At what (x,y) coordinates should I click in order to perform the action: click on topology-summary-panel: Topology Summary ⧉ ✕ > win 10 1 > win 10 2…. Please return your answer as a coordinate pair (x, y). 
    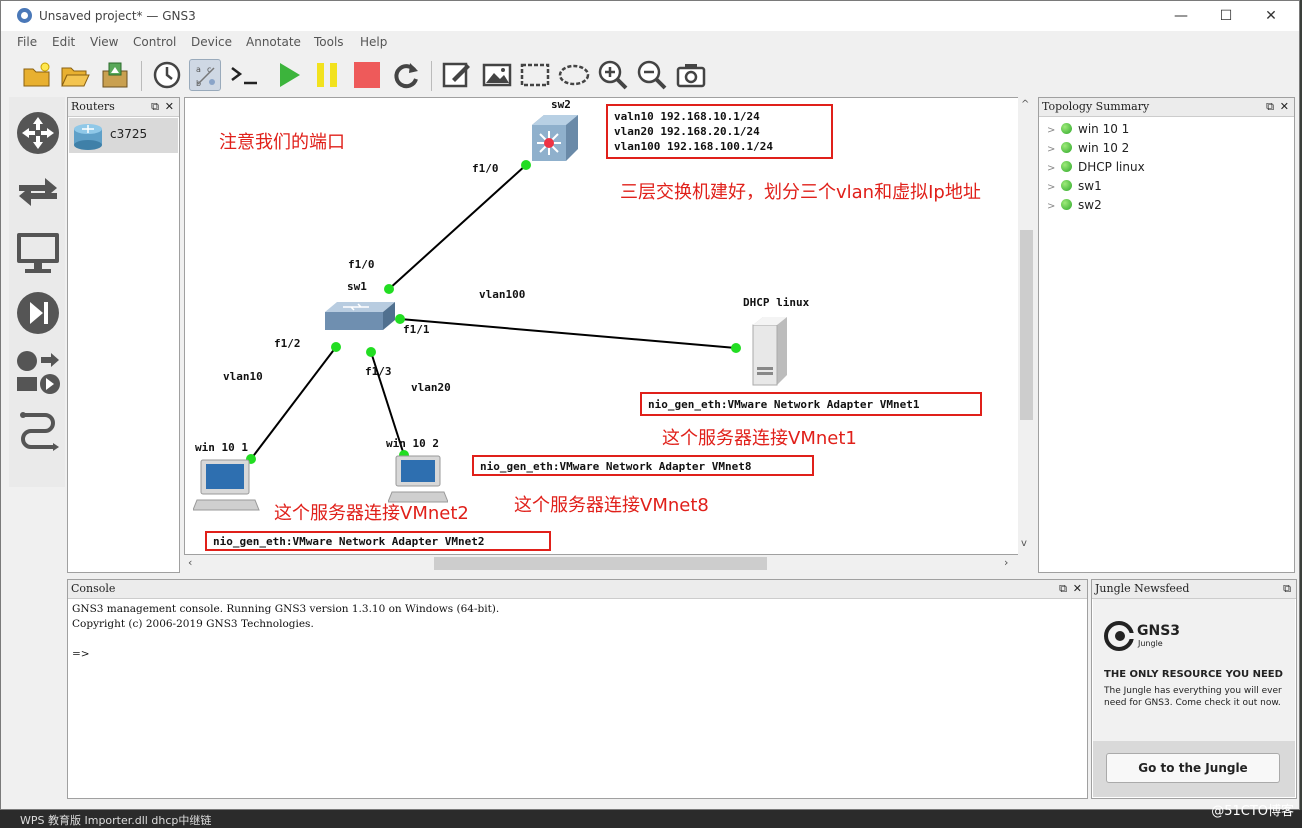
    Looking at the image, I should click on (1166, 335).